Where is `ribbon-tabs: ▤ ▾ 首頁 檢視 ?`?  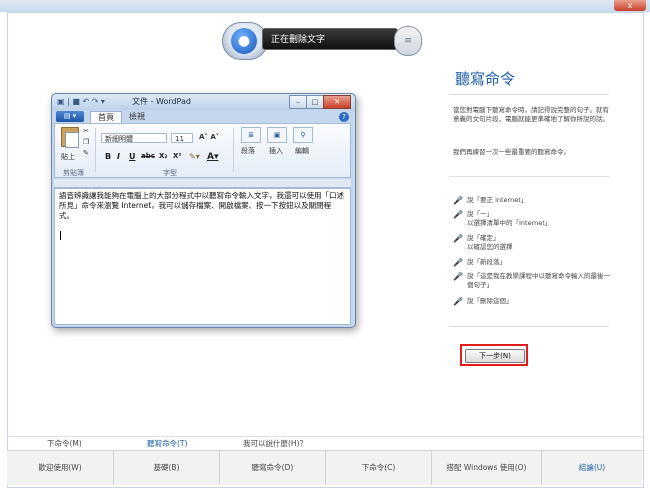 ribbon-tabs: ▤ ▾ 首頁 檢視 ? is located at coordinates (202, 117).